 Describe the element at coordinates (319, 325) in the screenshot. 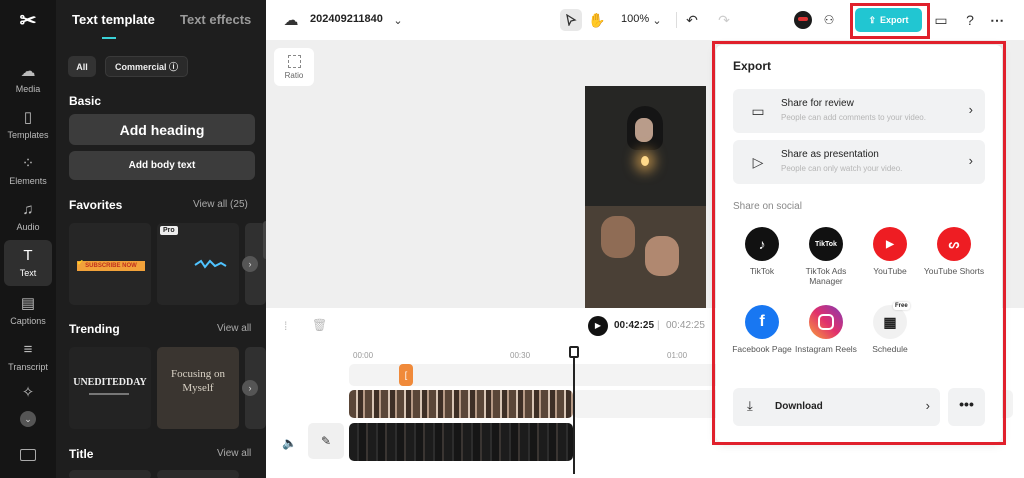

I see `delete-icon: 🗑` at that location.